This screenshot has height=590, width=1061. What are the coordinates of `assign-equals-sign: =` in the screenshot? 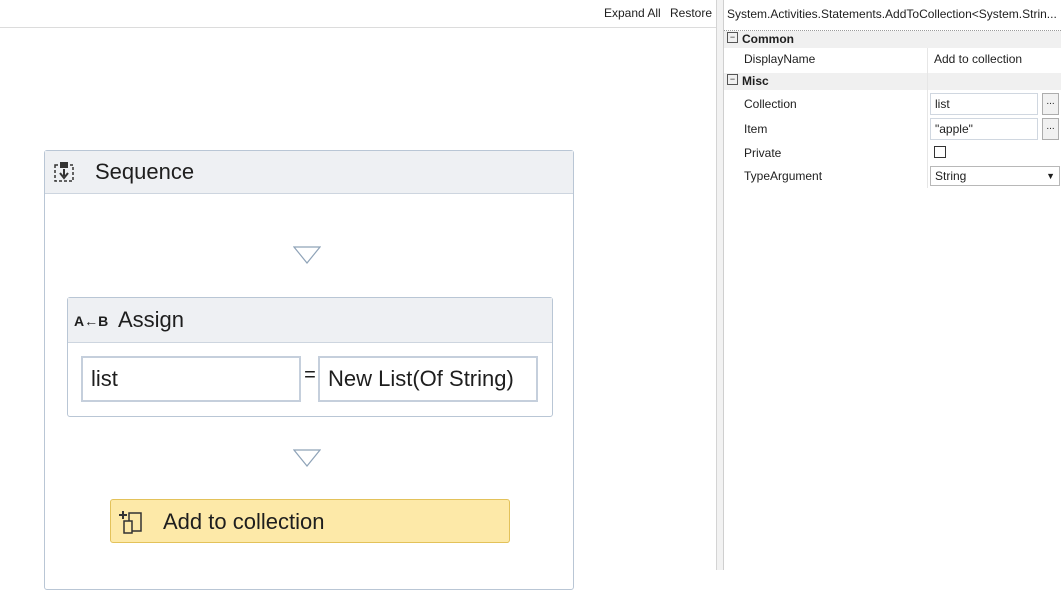 It's located at (310, 375).